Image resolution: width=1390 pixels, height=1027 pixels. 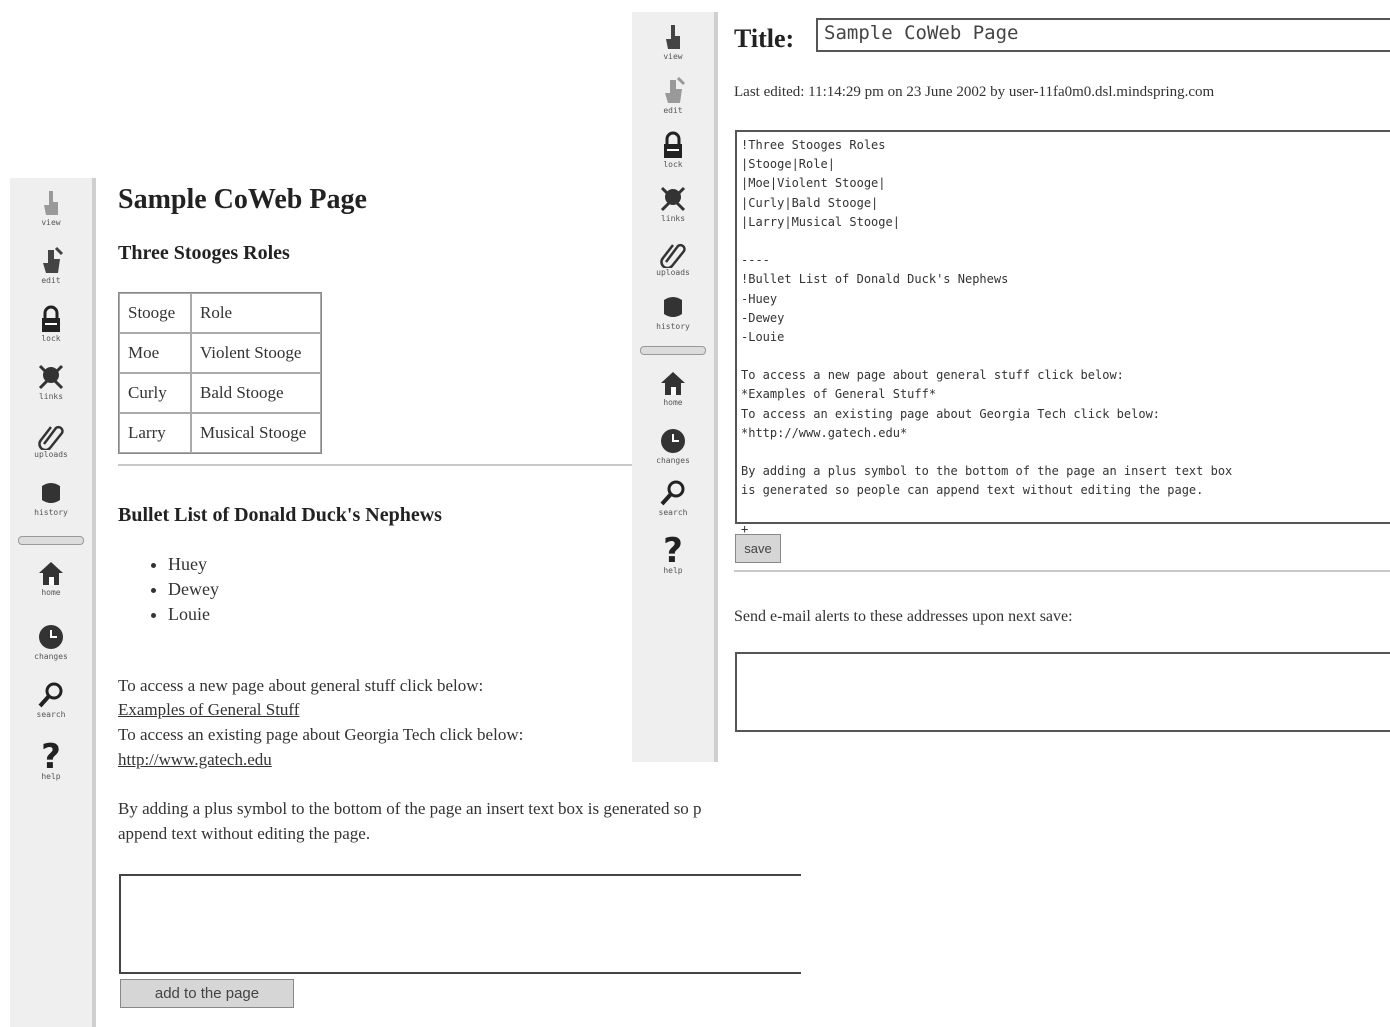 I want to click on list-heading: Bullet List of Donald Duck's Nephews, so click(x=280, y=515).